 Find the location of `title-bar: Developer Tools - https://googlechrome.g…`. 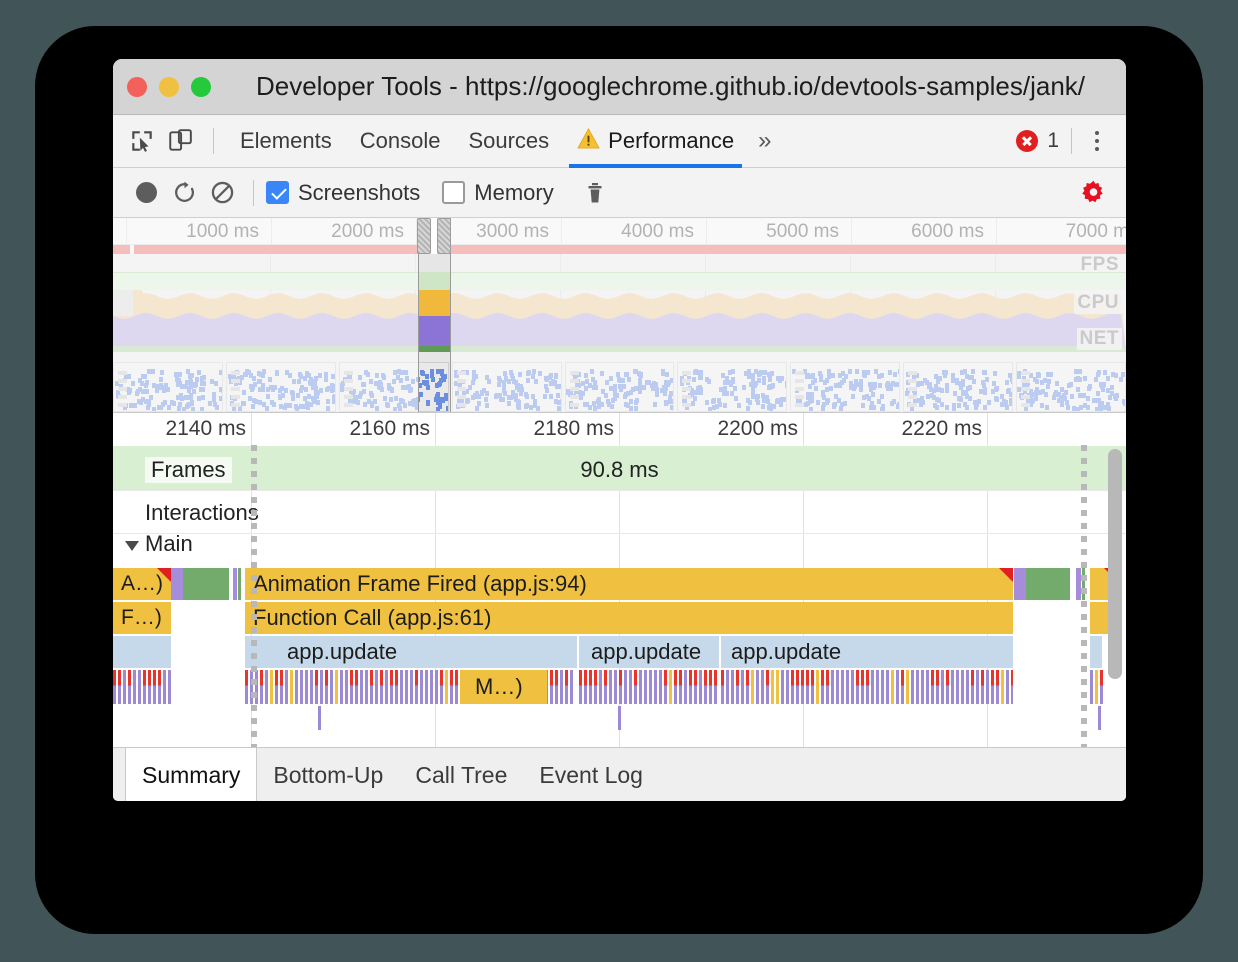

title-bar: Developer Tools - https://googlechrome.g… is located at coordinates (619, 87).